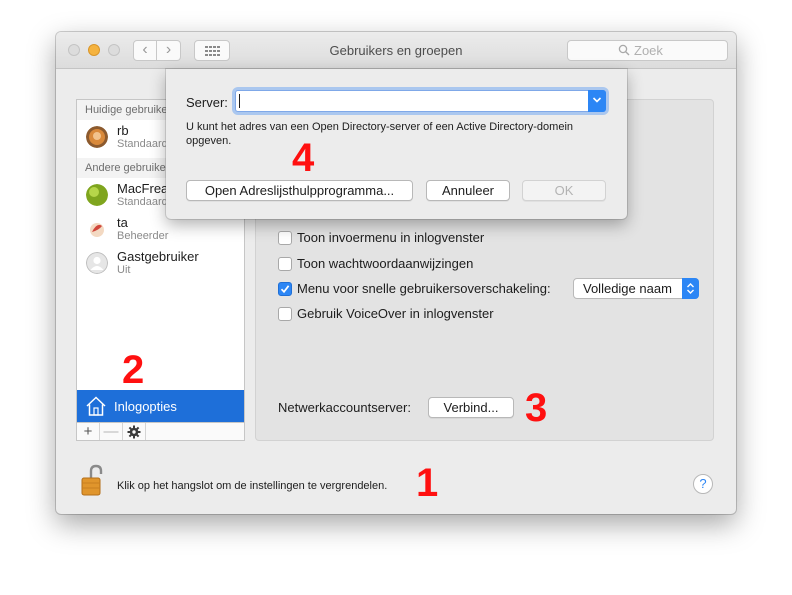 This screenshot has width=792, height=595. What do you see at coordinates (303, 158) in the screenshot?
I see `annotation-4: 4` at bounding box center [303, 158].